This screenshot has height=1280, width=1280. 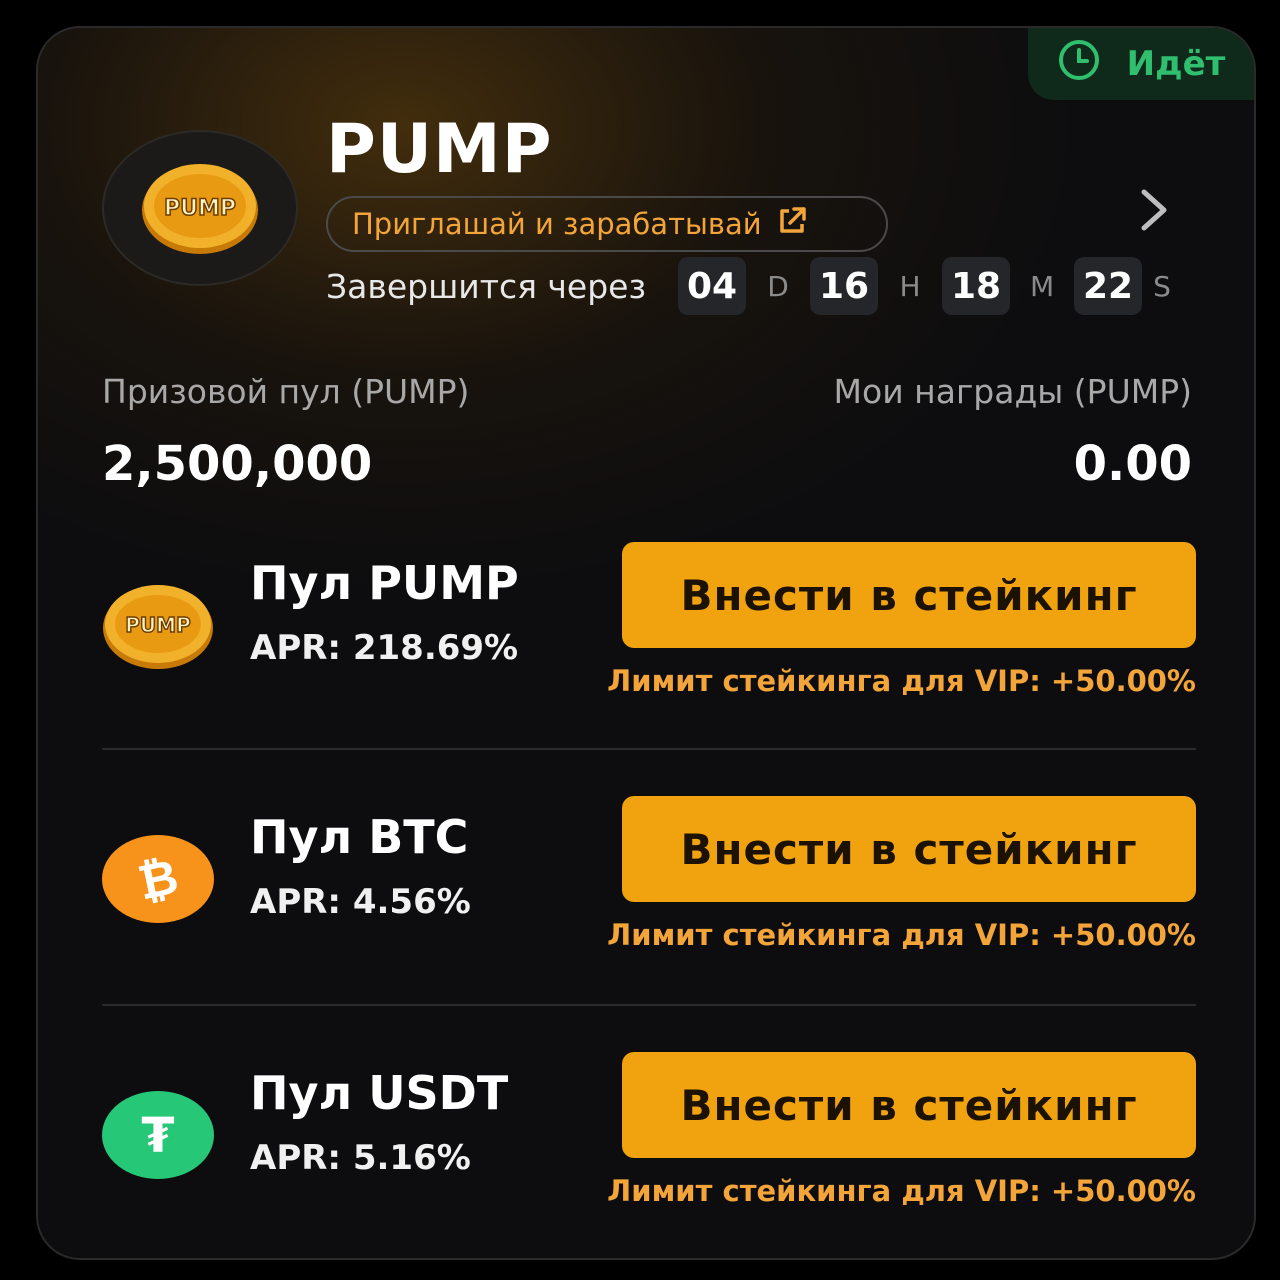 What do you see at coordinates (1079, 64) in the screenshot?
I see `clock-icon` at bounding box center [1079, 64].